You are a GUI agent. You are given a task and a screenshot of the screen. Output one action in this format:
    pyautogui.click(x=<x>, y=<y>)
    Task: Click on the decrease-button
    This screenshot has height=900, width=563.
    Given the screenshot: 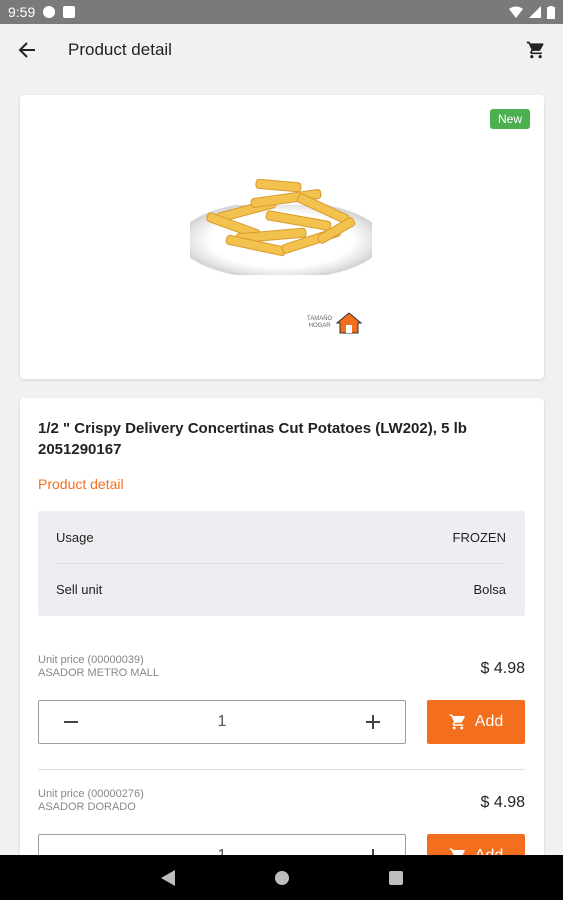 What is the action you would take?
    pyautogui.click(x=71, y=722)
    